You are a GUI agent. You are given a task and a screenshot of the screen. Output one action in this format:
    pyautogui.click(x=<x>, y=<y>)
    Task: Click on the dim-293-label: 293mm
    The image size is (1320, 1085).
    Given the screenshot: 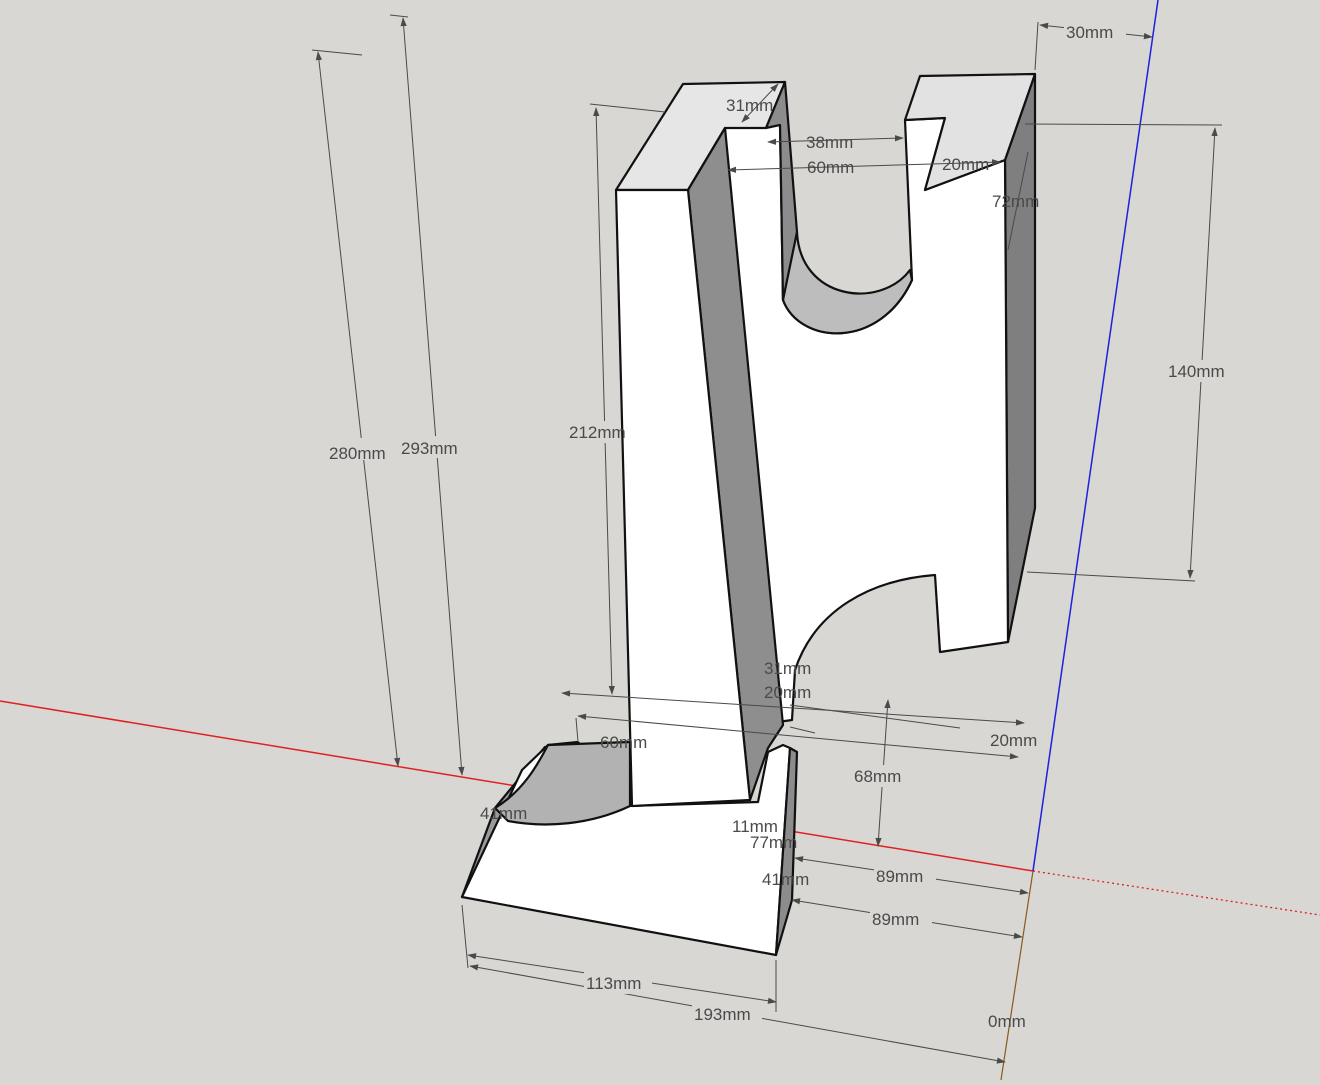 What is the action you would take?
    pyautogui.click(x=429, y=448)
    